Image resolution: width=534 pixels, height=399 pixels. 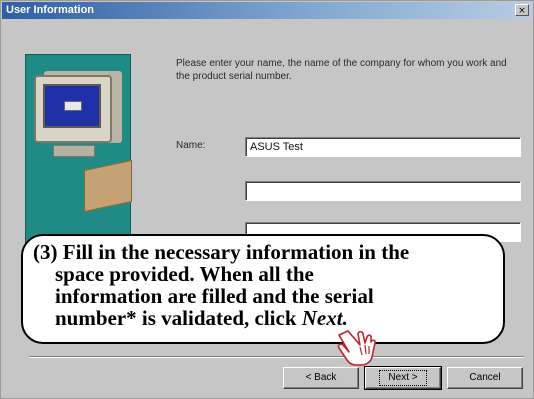 I want to click on next-button-label: Next >, so click(x=403, y=378).